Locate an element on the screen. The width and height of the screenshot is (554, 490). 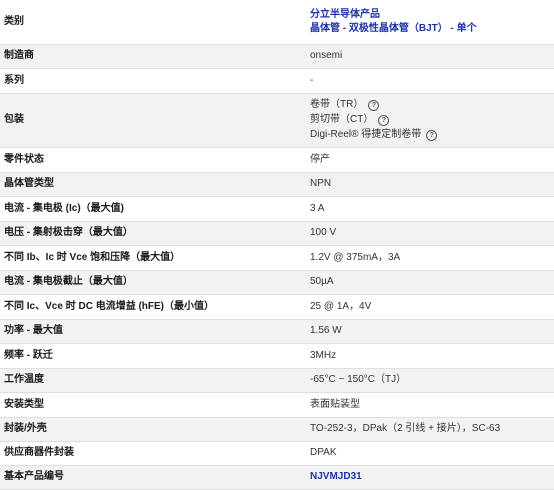
attr-value-packaging: 卷带（TR） ? 剪切带（CT） ? Digi-Reel® 得捷定制卷带 ? is located at coordinates (430, 120).